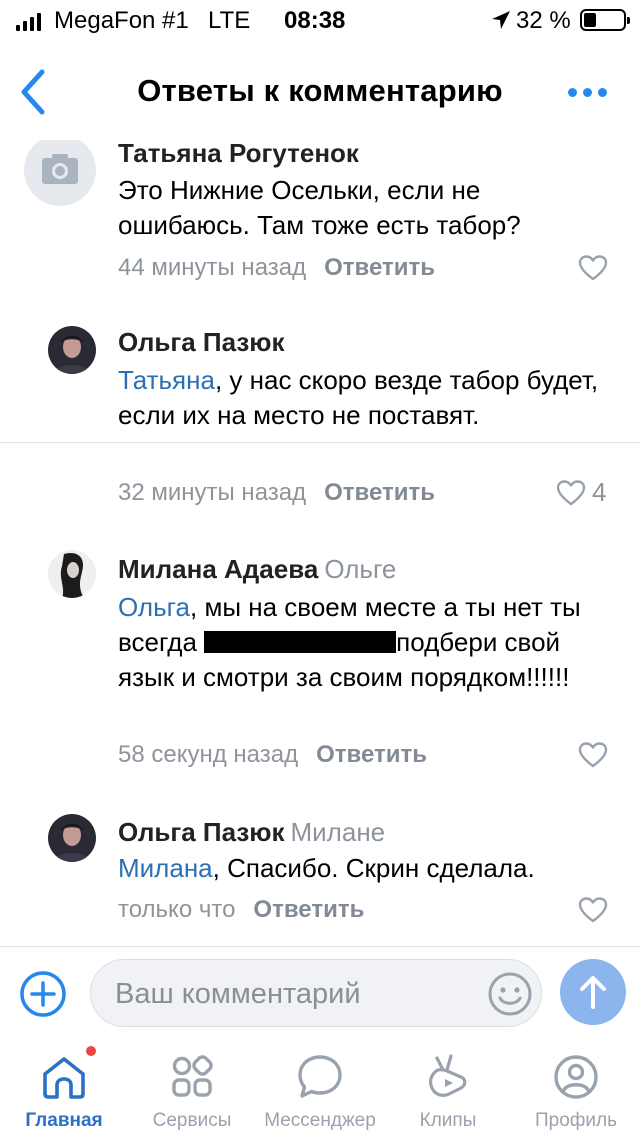  What do you see at coordinates (326, 868) in the screenshot?
I see `comment-text: Милана, Спасибо. Скрин сделала.` at bounding box center [326, 868].